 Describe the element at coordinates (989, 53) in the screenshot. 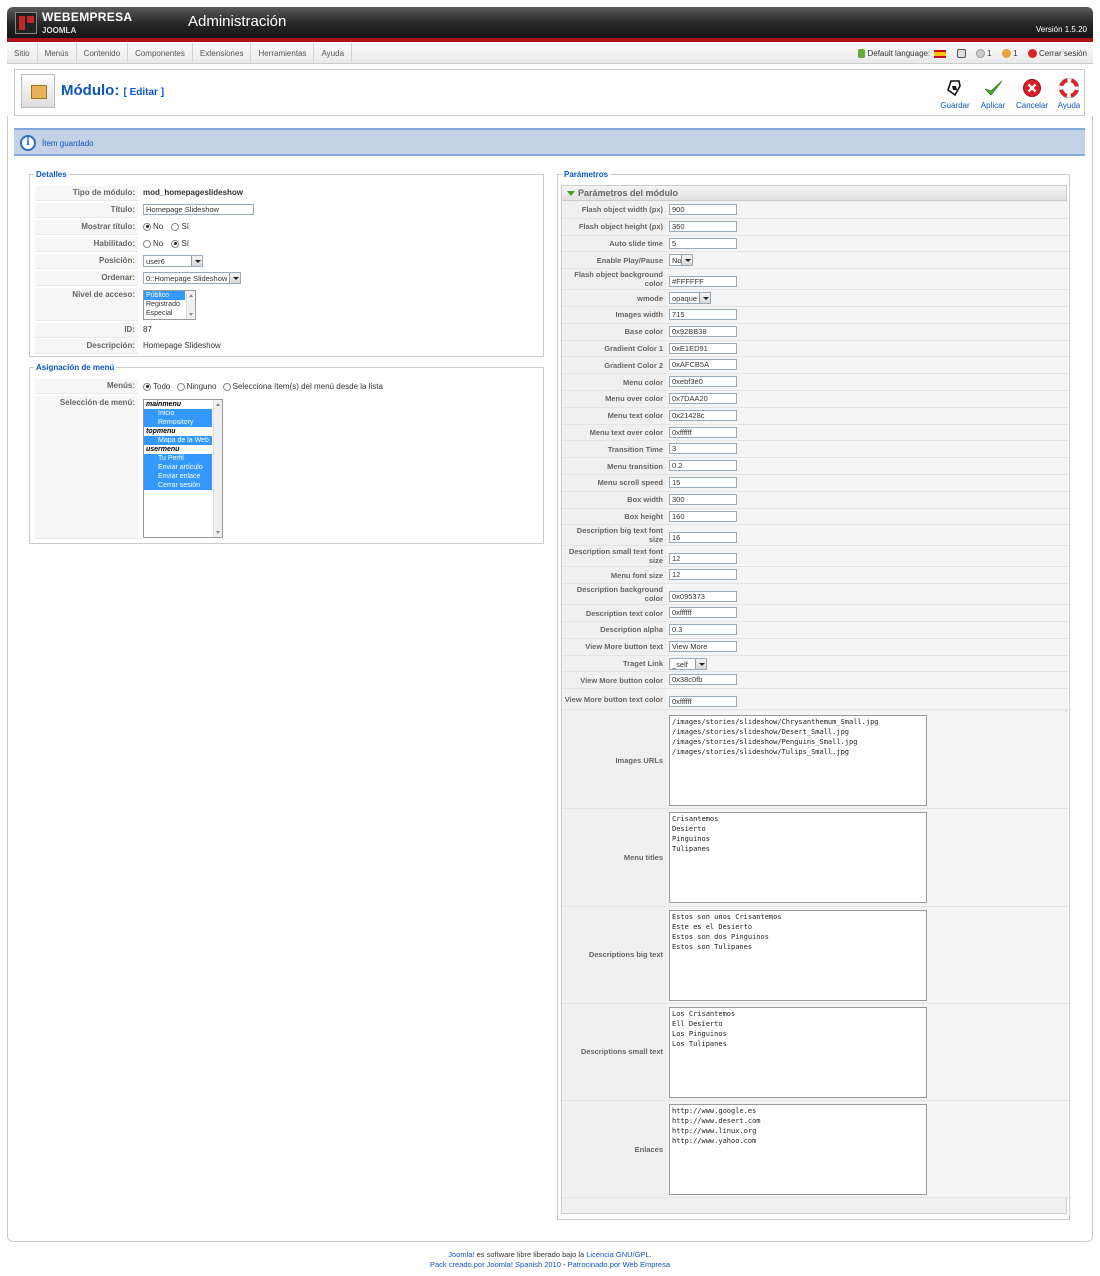

I see `messages-count: 1` at that location.